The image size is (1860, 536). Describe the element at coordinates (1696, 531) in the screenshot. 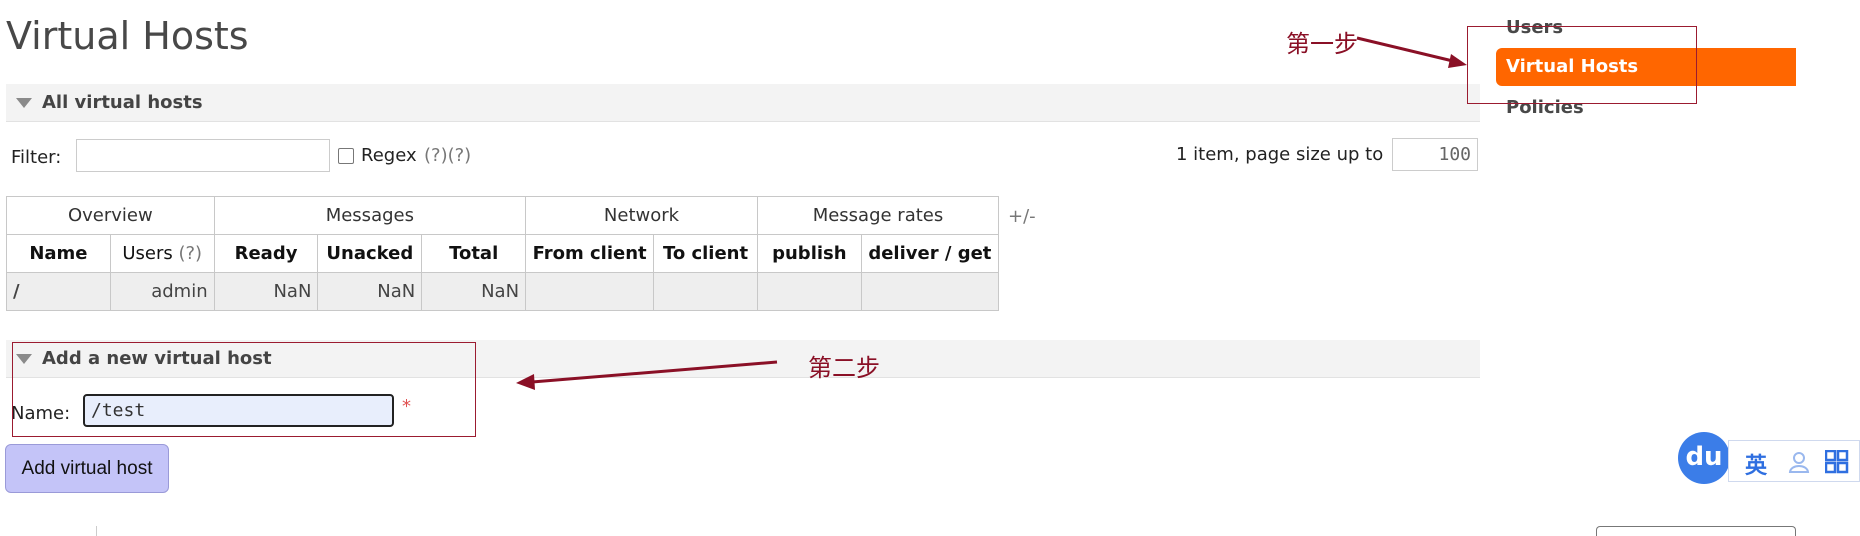

I see `footer-select-box` at that location.